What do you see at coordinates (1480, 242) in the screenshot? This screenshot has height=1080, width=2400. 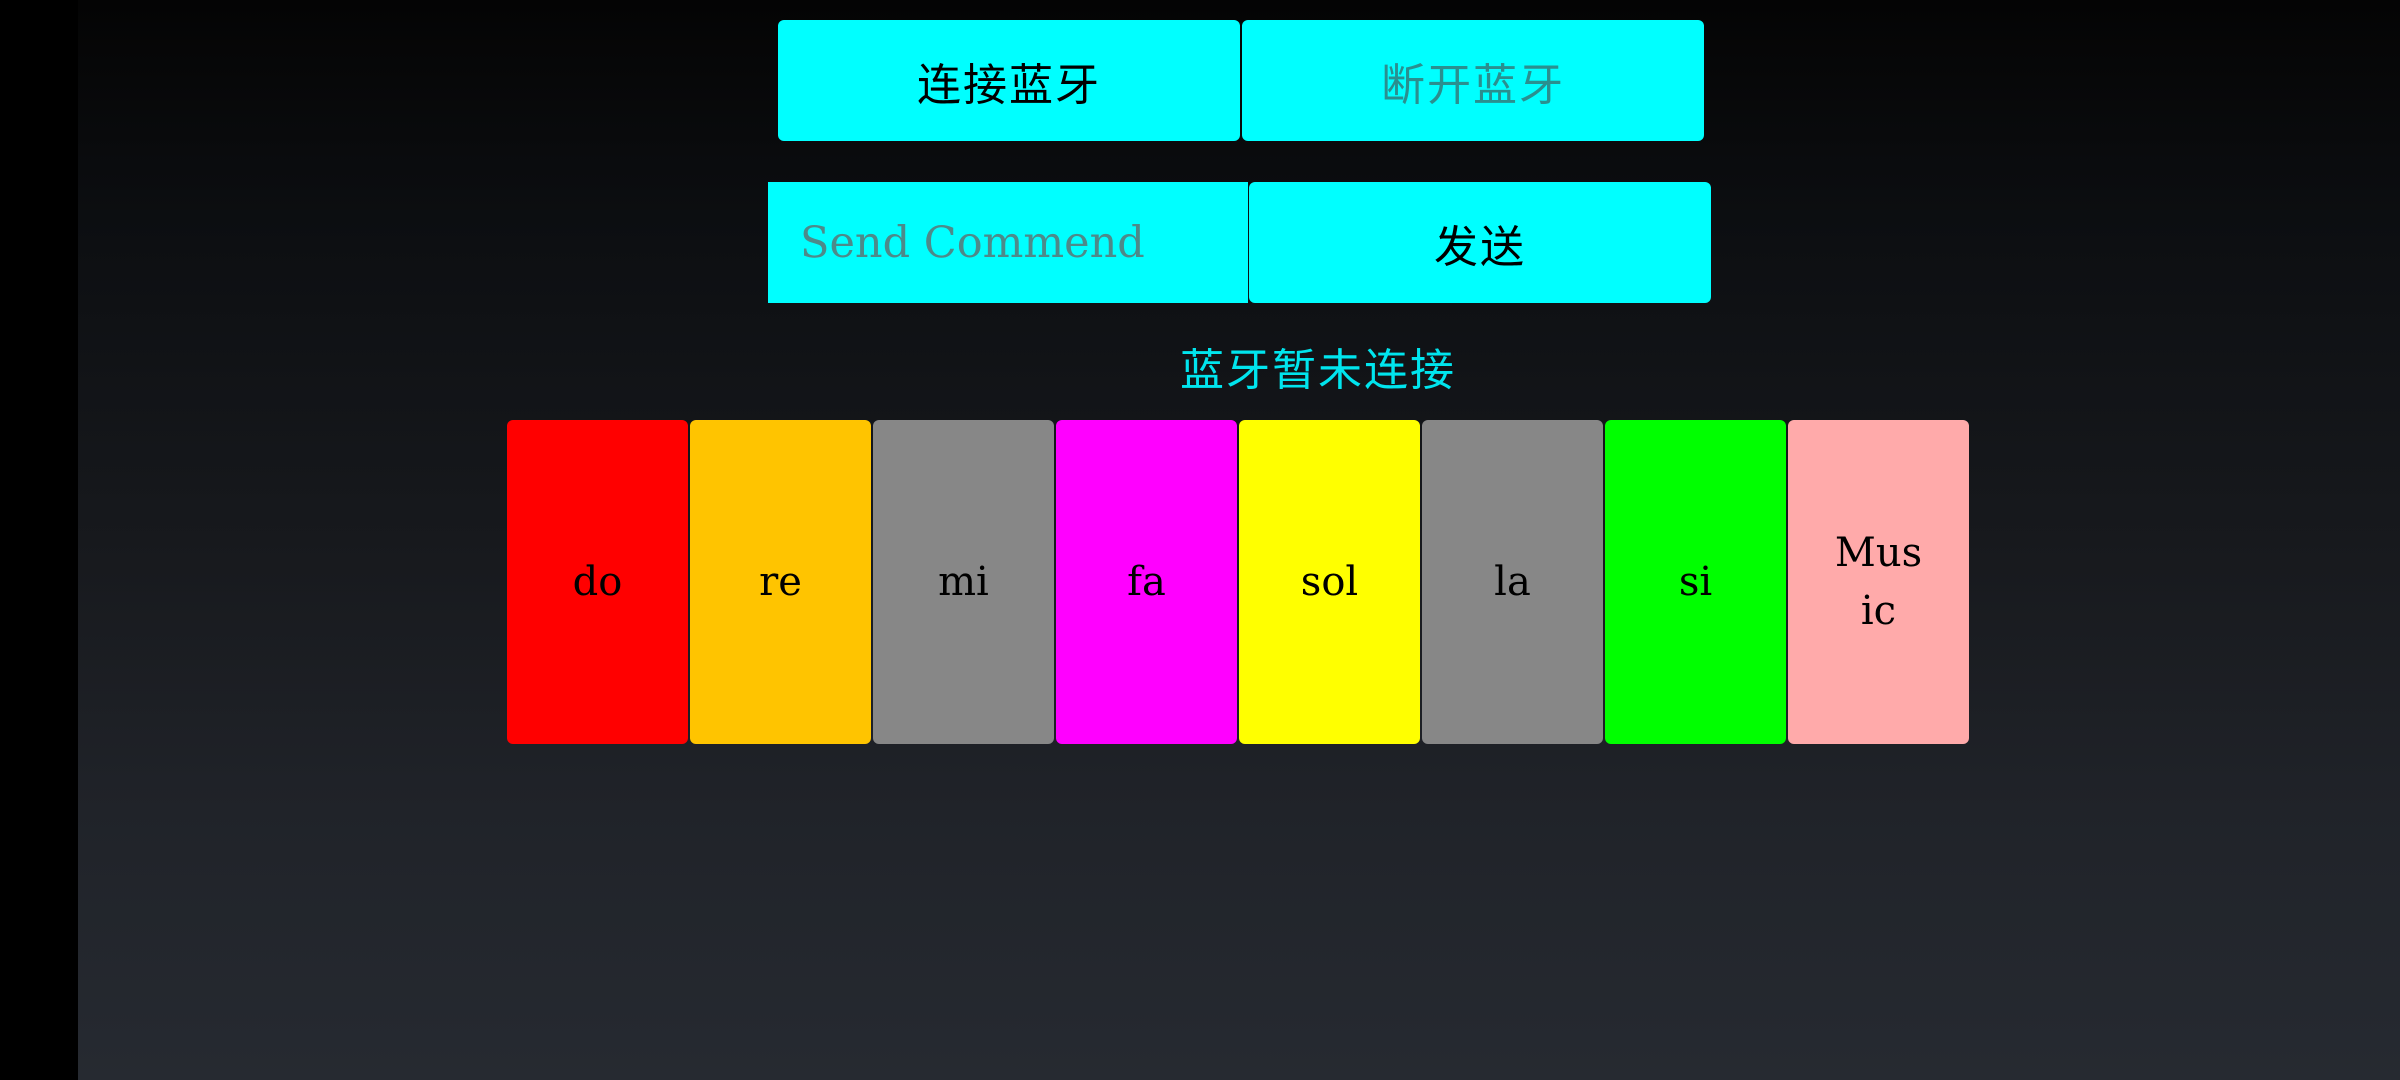 I see `send-button: 发送` at bounding box center [1480, 242].